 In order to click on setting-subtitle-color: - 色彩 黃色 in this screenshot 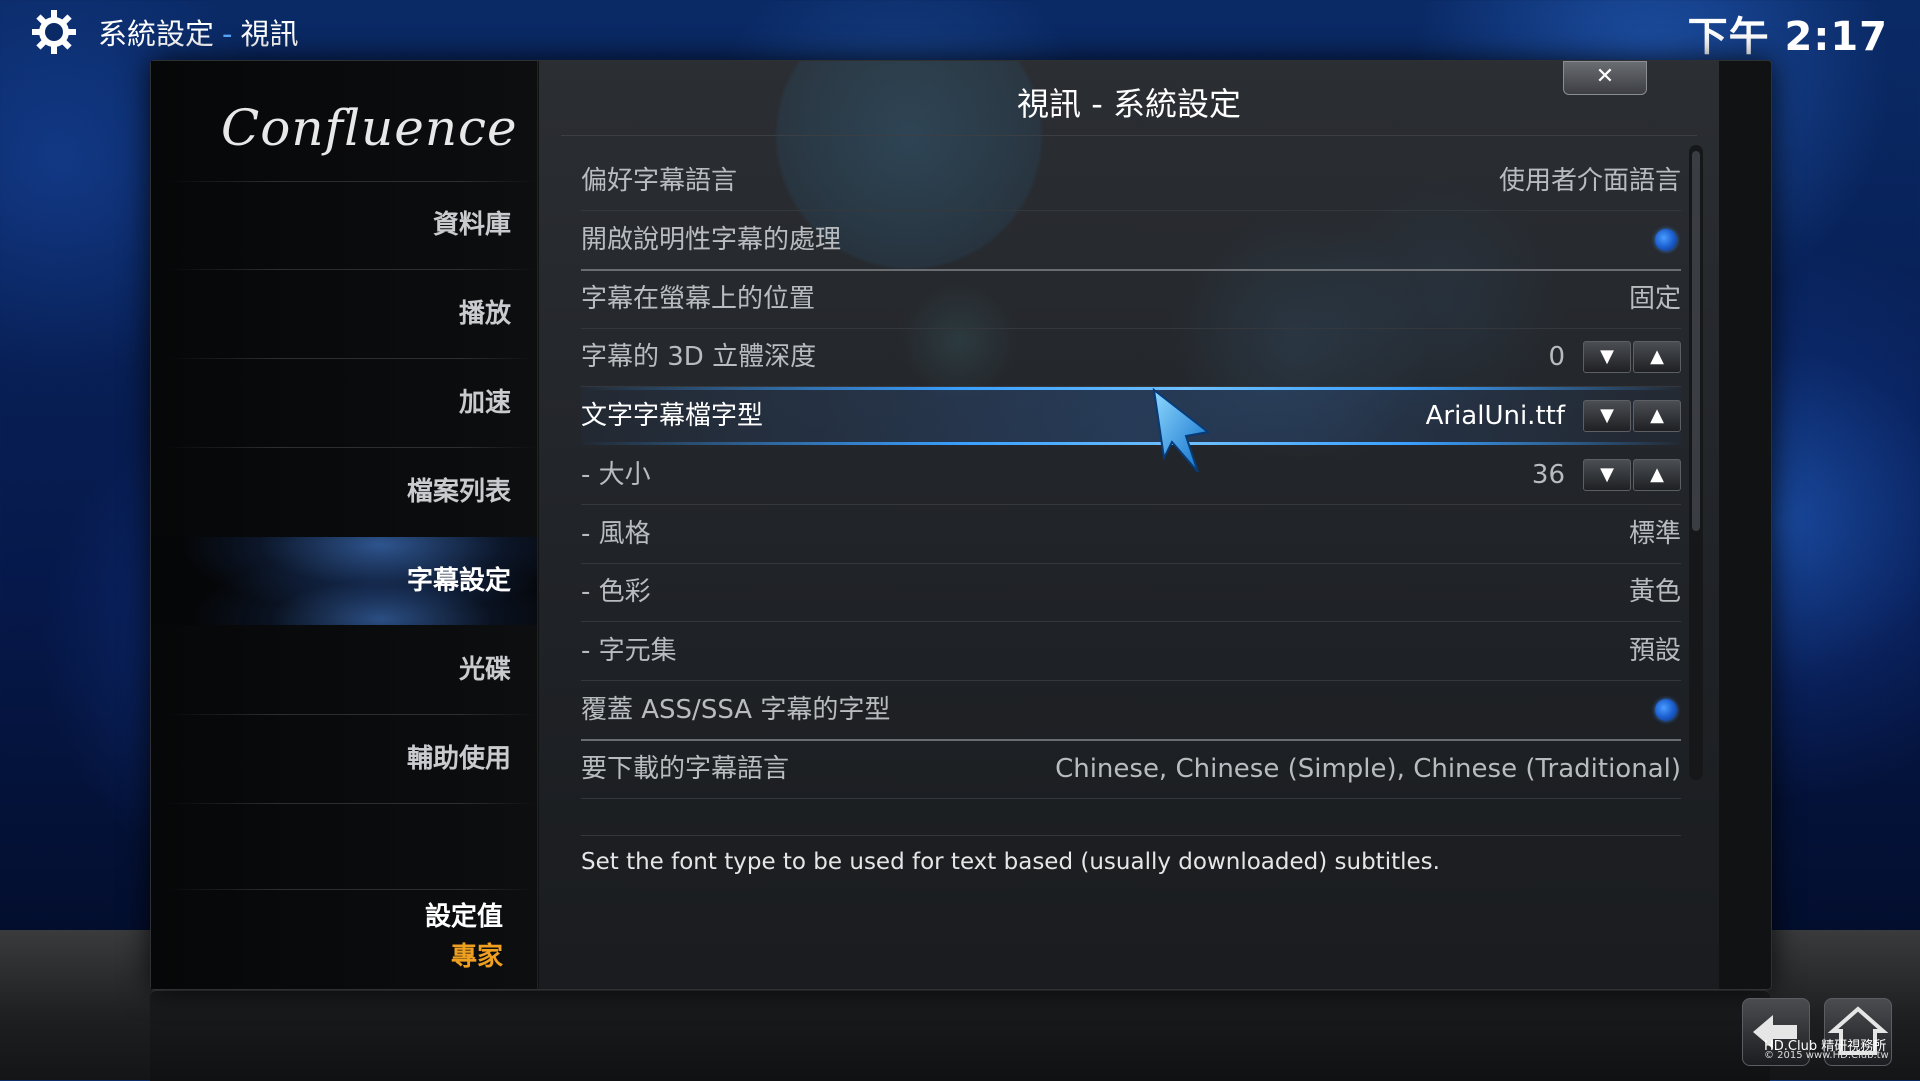, I will do `click(1131, 592)`.